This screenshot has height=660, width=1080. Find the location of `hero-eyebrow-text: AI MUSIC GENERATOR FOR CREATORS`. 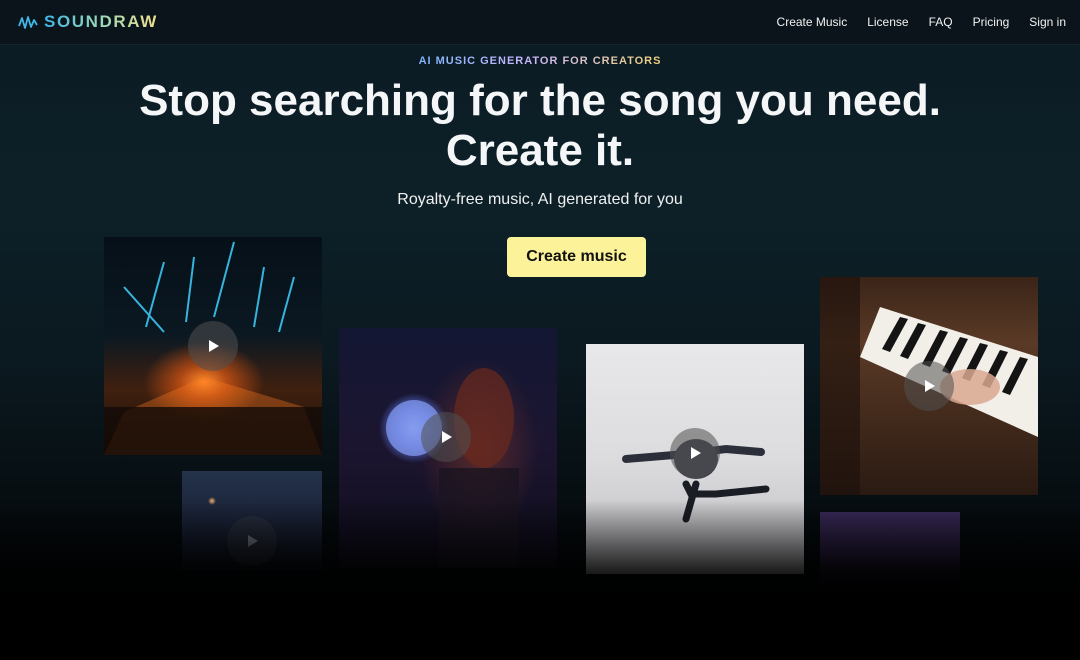

hero-eyebrow-text: AI MUSIC GENERATOR FOR CREATORS is located at coordinates (540, 61).